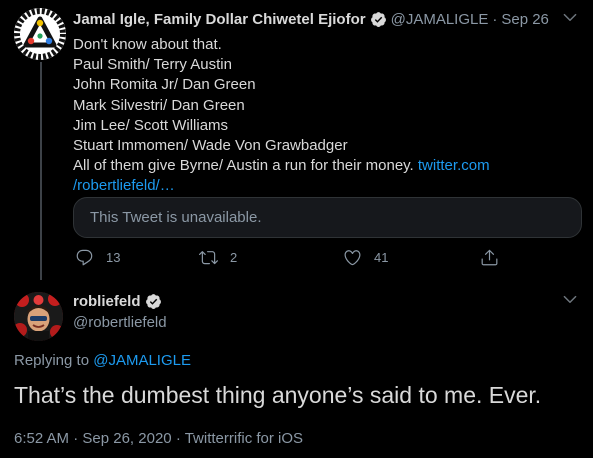 The height and width of the screenshot is (458, 593). What do you see at coordinates (41, 171) in the screenshot?
I see `thread-connector-line` at bounding box center [41, 171].